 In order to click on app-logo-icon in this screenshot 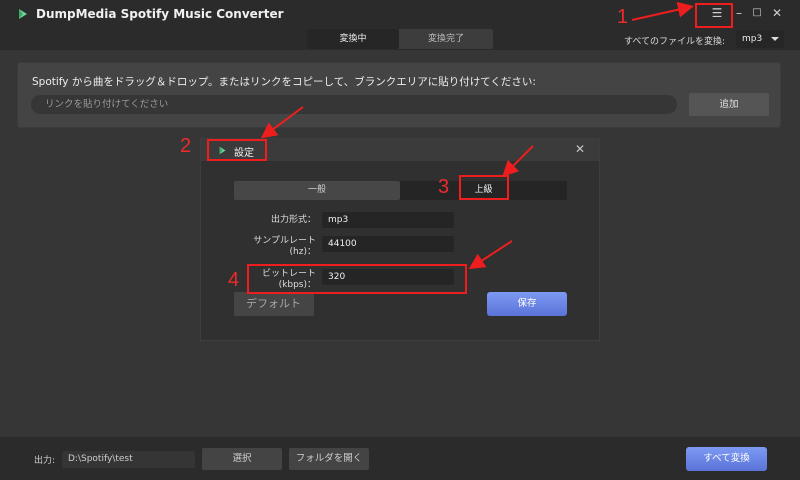, I will do `click(23, 14)`.